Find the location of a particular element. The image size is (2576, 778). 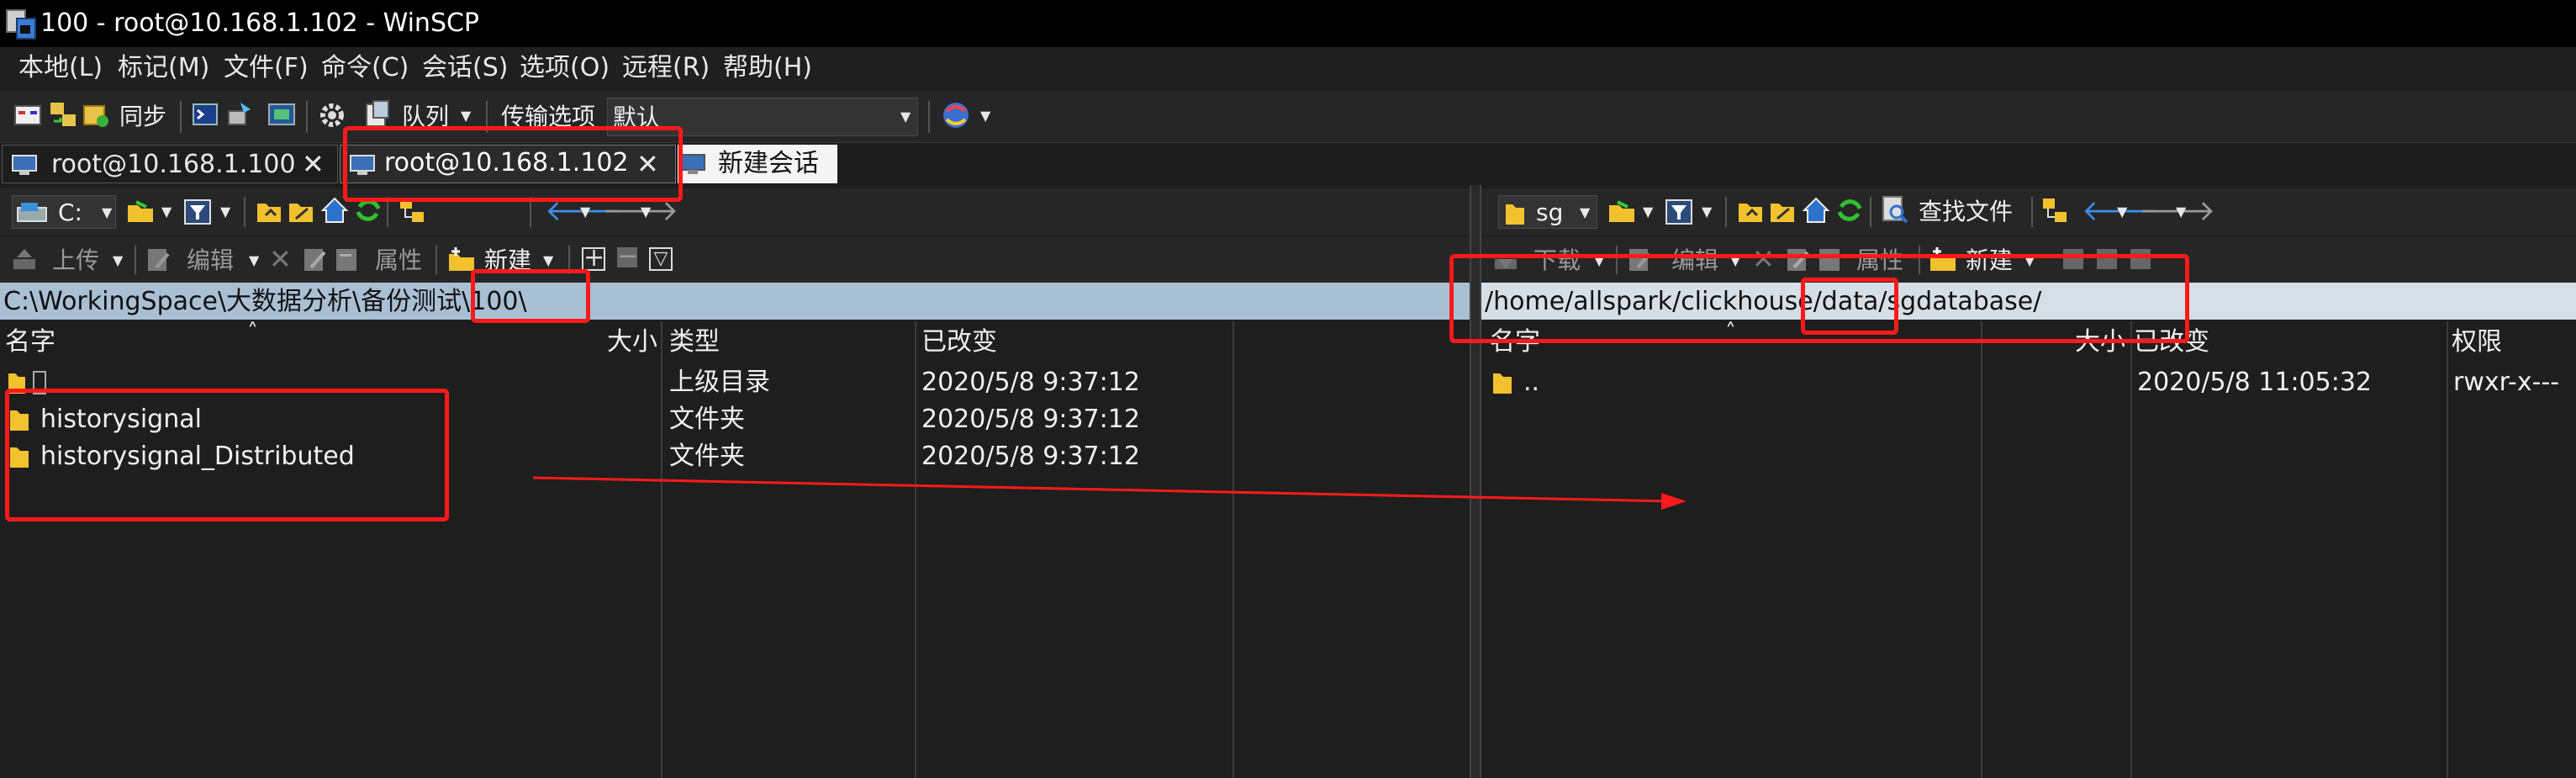

menu-remote: 远程(R) is located at coordinates (666, 68).